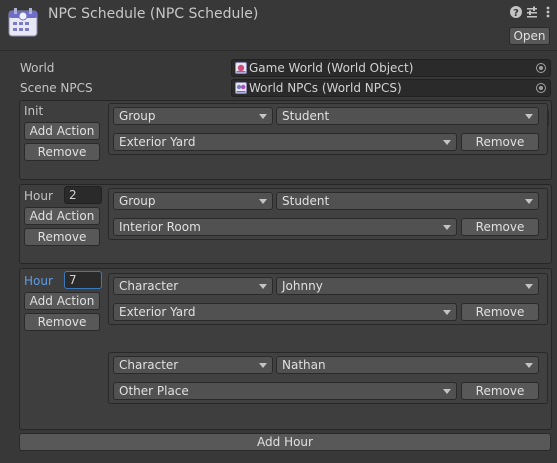 The width and height of the screenshot is (557, 463). I want to click on world-npcs-icon, so click(241, 88).